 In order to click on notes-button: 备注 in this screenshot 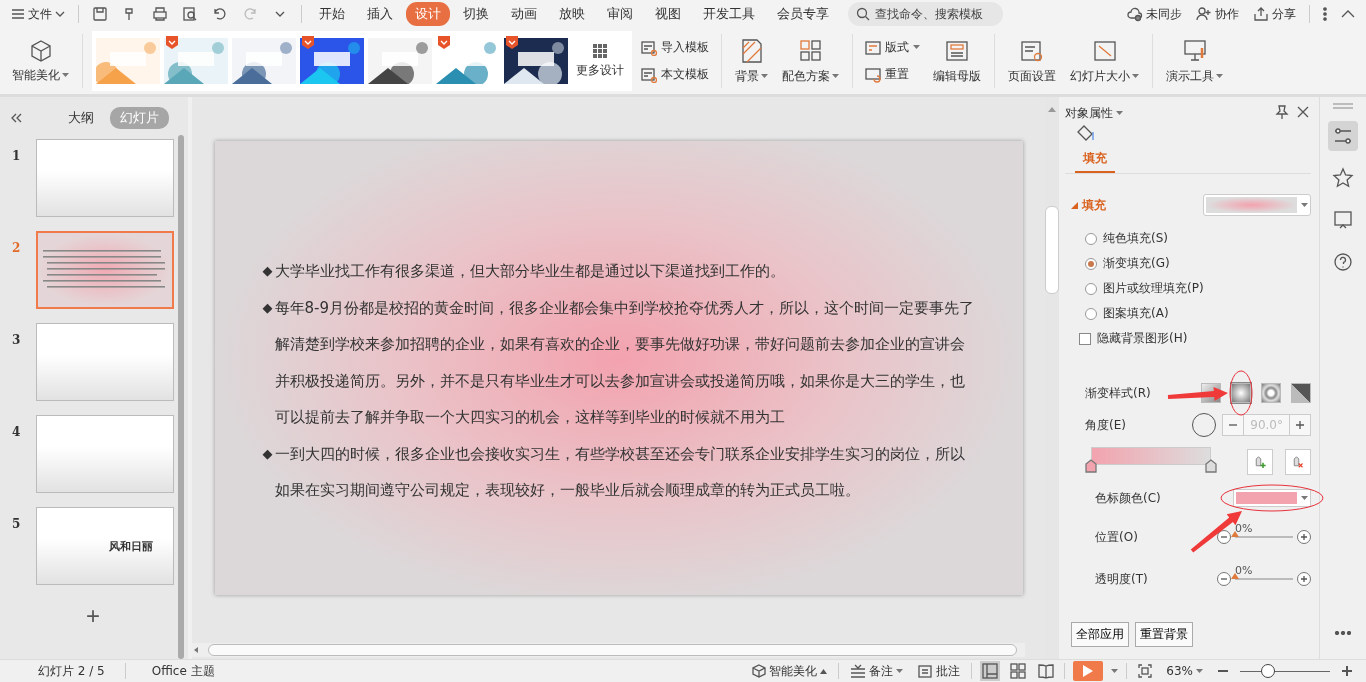, I will do `click(877, 671)`.